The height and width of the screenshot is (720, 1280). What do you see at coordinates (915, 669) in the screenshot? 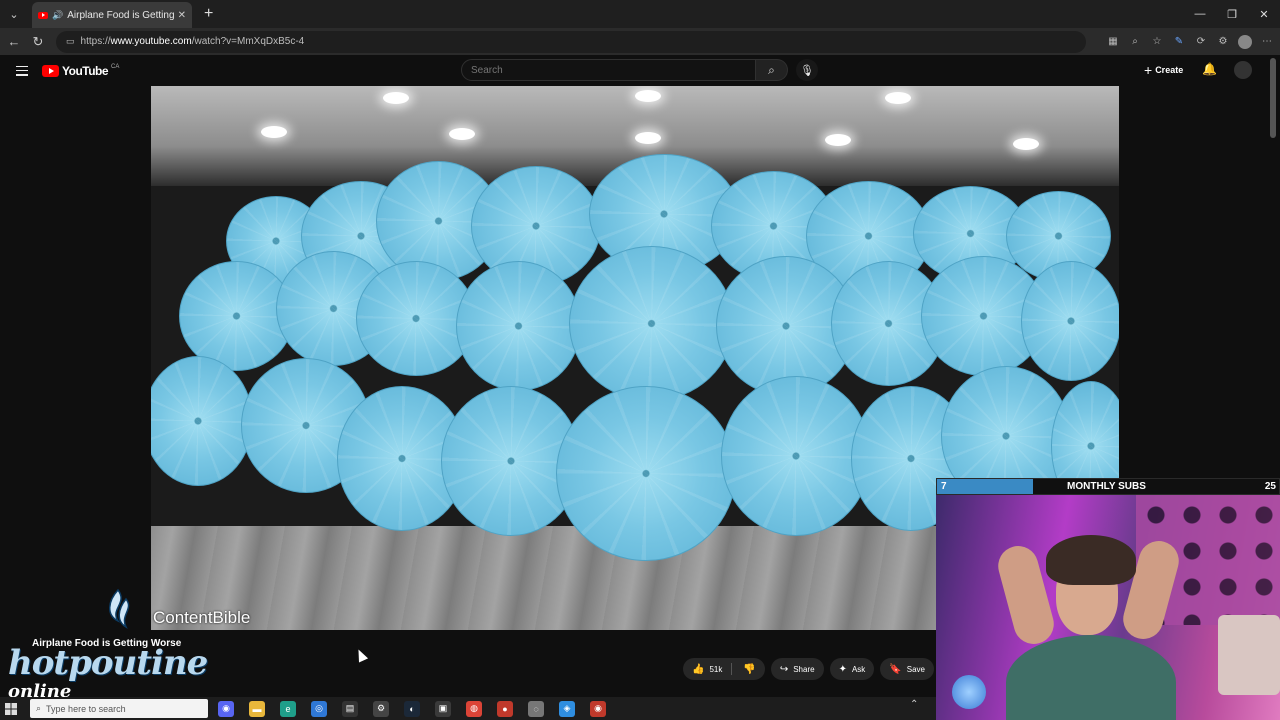
I see `save-label: Save` at bounding box center [915, 669].